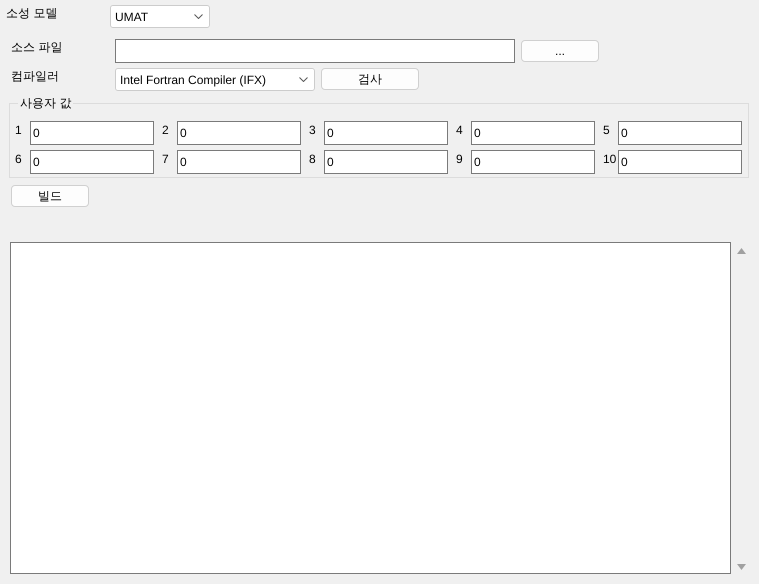 The height and width of the screenshot is (584, 759). Describe the element at coordinates (32, 13) in the screenshot. I see `field-label: 소성 모델` at that location.